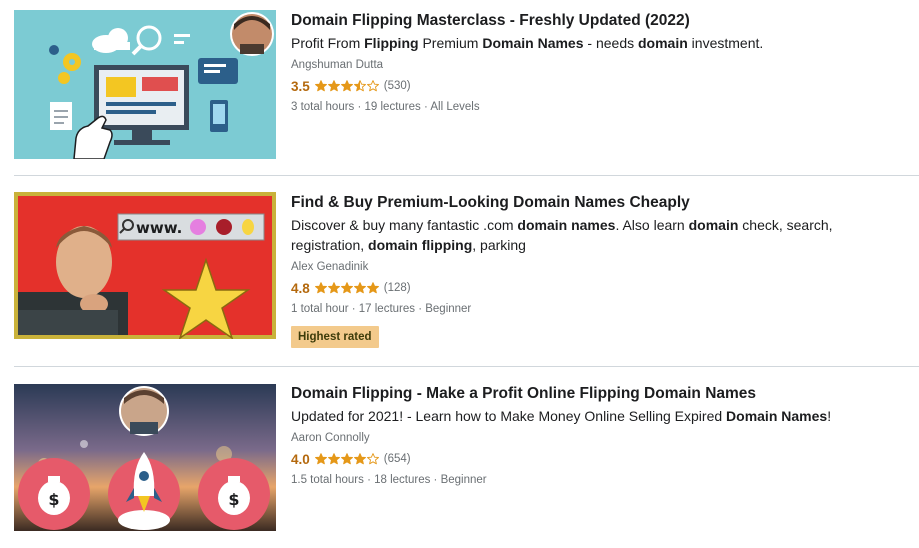  What do you see at coordinates (391, 43) in the screenshot?
I see `headline-keyword: Flipping` at bounding box center [391, 43].